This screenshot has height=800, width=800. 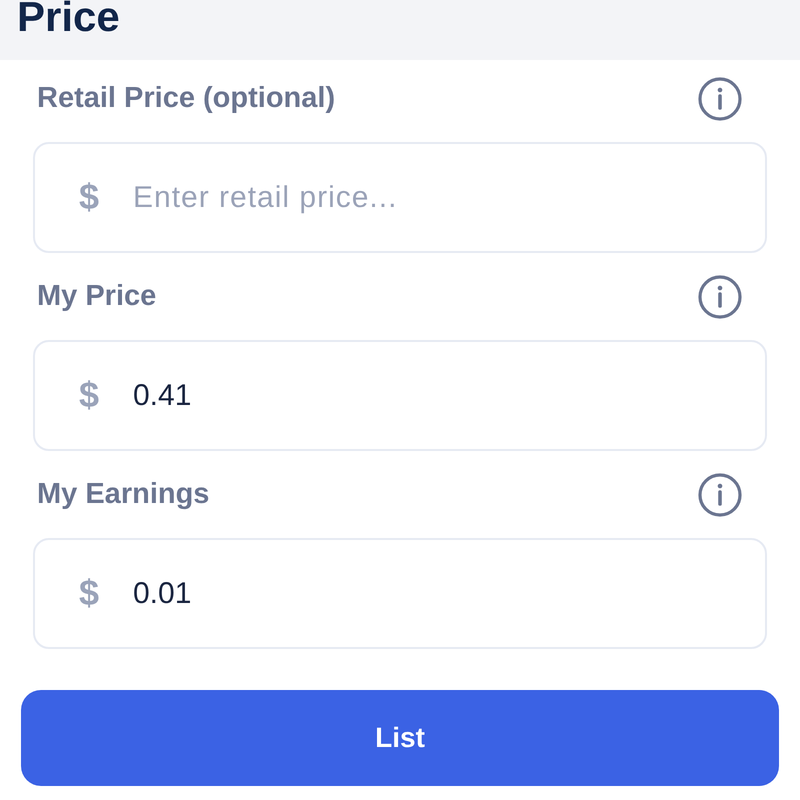 What do you see at coordinates (123, 494) in the screenshot?
I see `field-label: My Earnings` at bounding box center [123, 494].